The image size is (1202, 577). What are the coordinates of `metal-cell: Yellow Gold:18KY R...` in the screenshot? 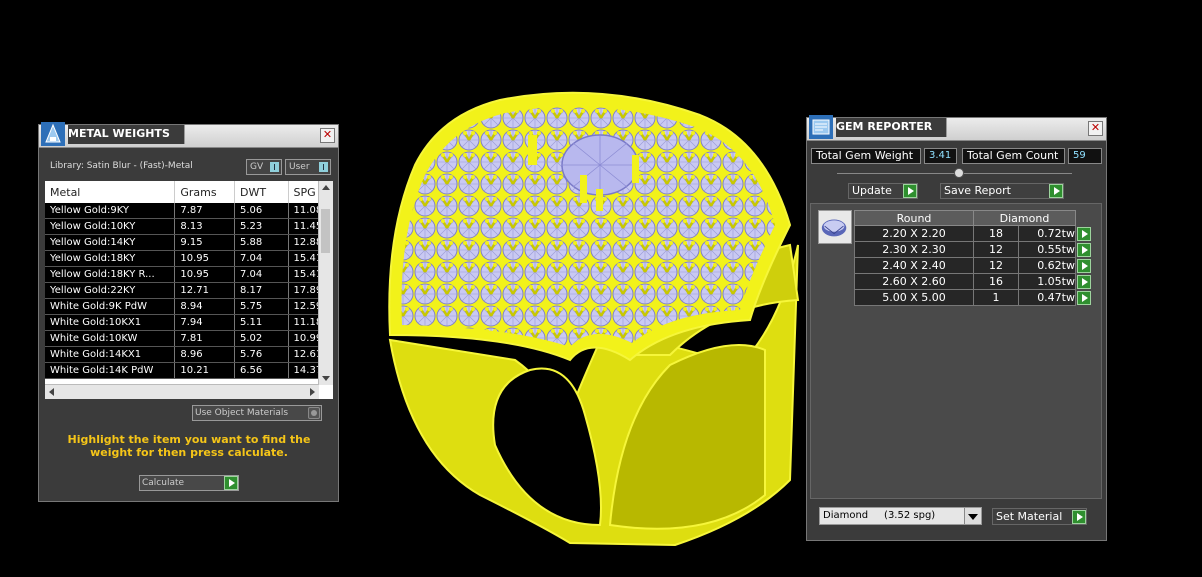 It's located at (110, 274).